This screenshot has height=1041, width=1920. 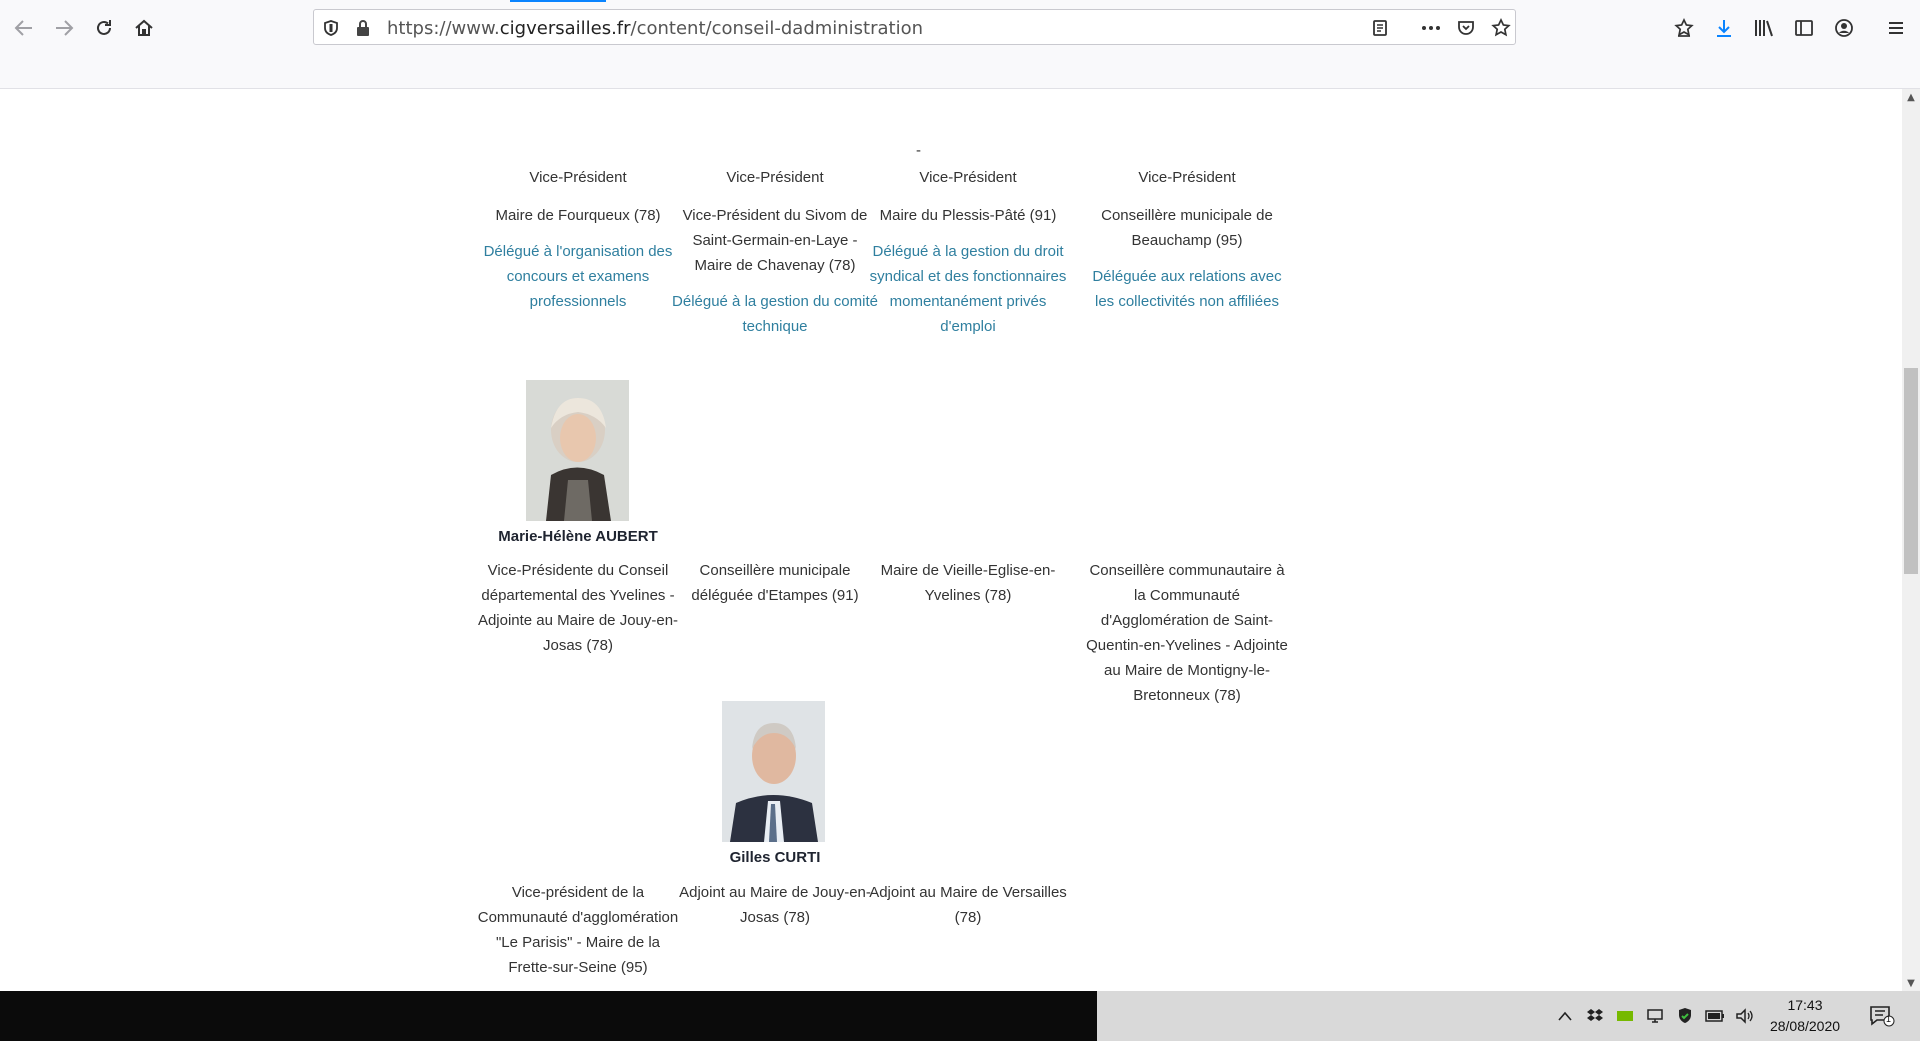 I want to click on member-card: Maire de Vieille-Eglise-en-Yvelines (78), so click(x=968, y=583).